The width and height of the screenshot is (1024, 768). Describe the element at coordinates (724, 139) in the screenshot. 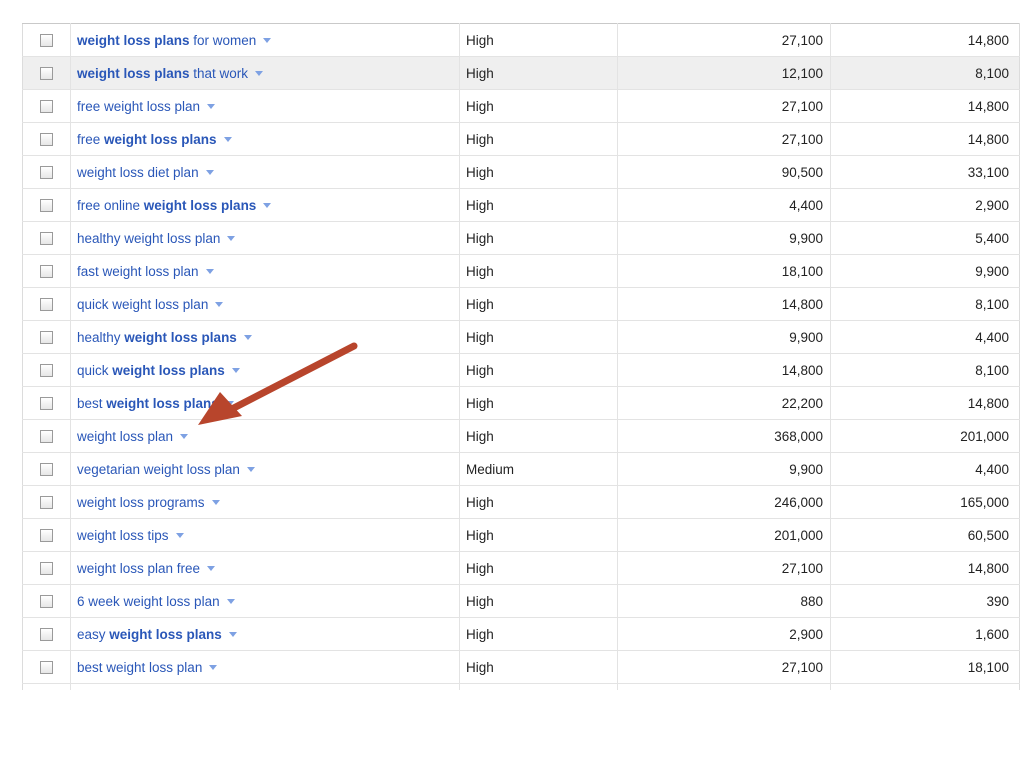

I see `global-searches-cell: 27,100` at that location.